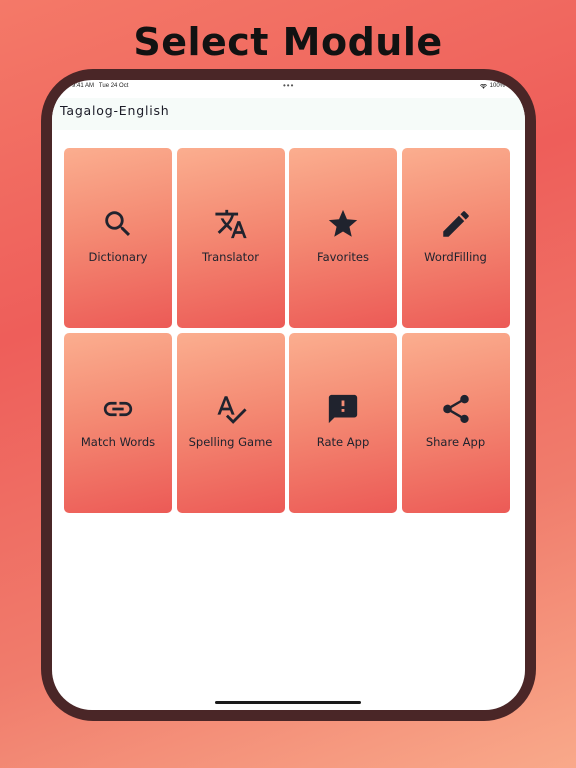 Image resolution: width=576 pixels, height=768 pixels. I want to click on module-label: WordFilling, so click(455, 256).